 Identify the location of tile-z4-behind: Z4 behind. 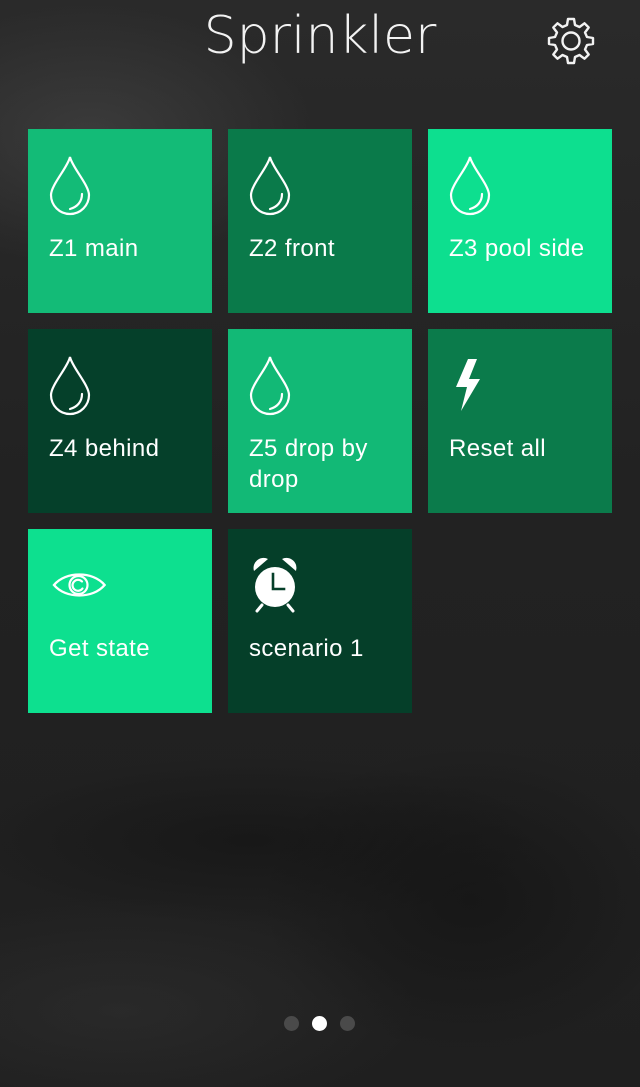
(120, 421).